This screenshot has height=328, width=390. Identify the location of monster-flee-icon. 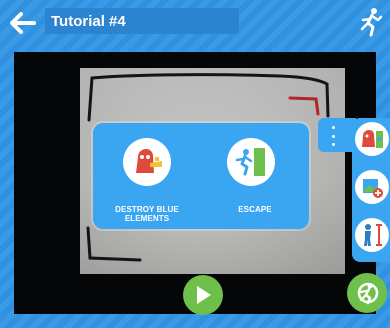
(372, 139).